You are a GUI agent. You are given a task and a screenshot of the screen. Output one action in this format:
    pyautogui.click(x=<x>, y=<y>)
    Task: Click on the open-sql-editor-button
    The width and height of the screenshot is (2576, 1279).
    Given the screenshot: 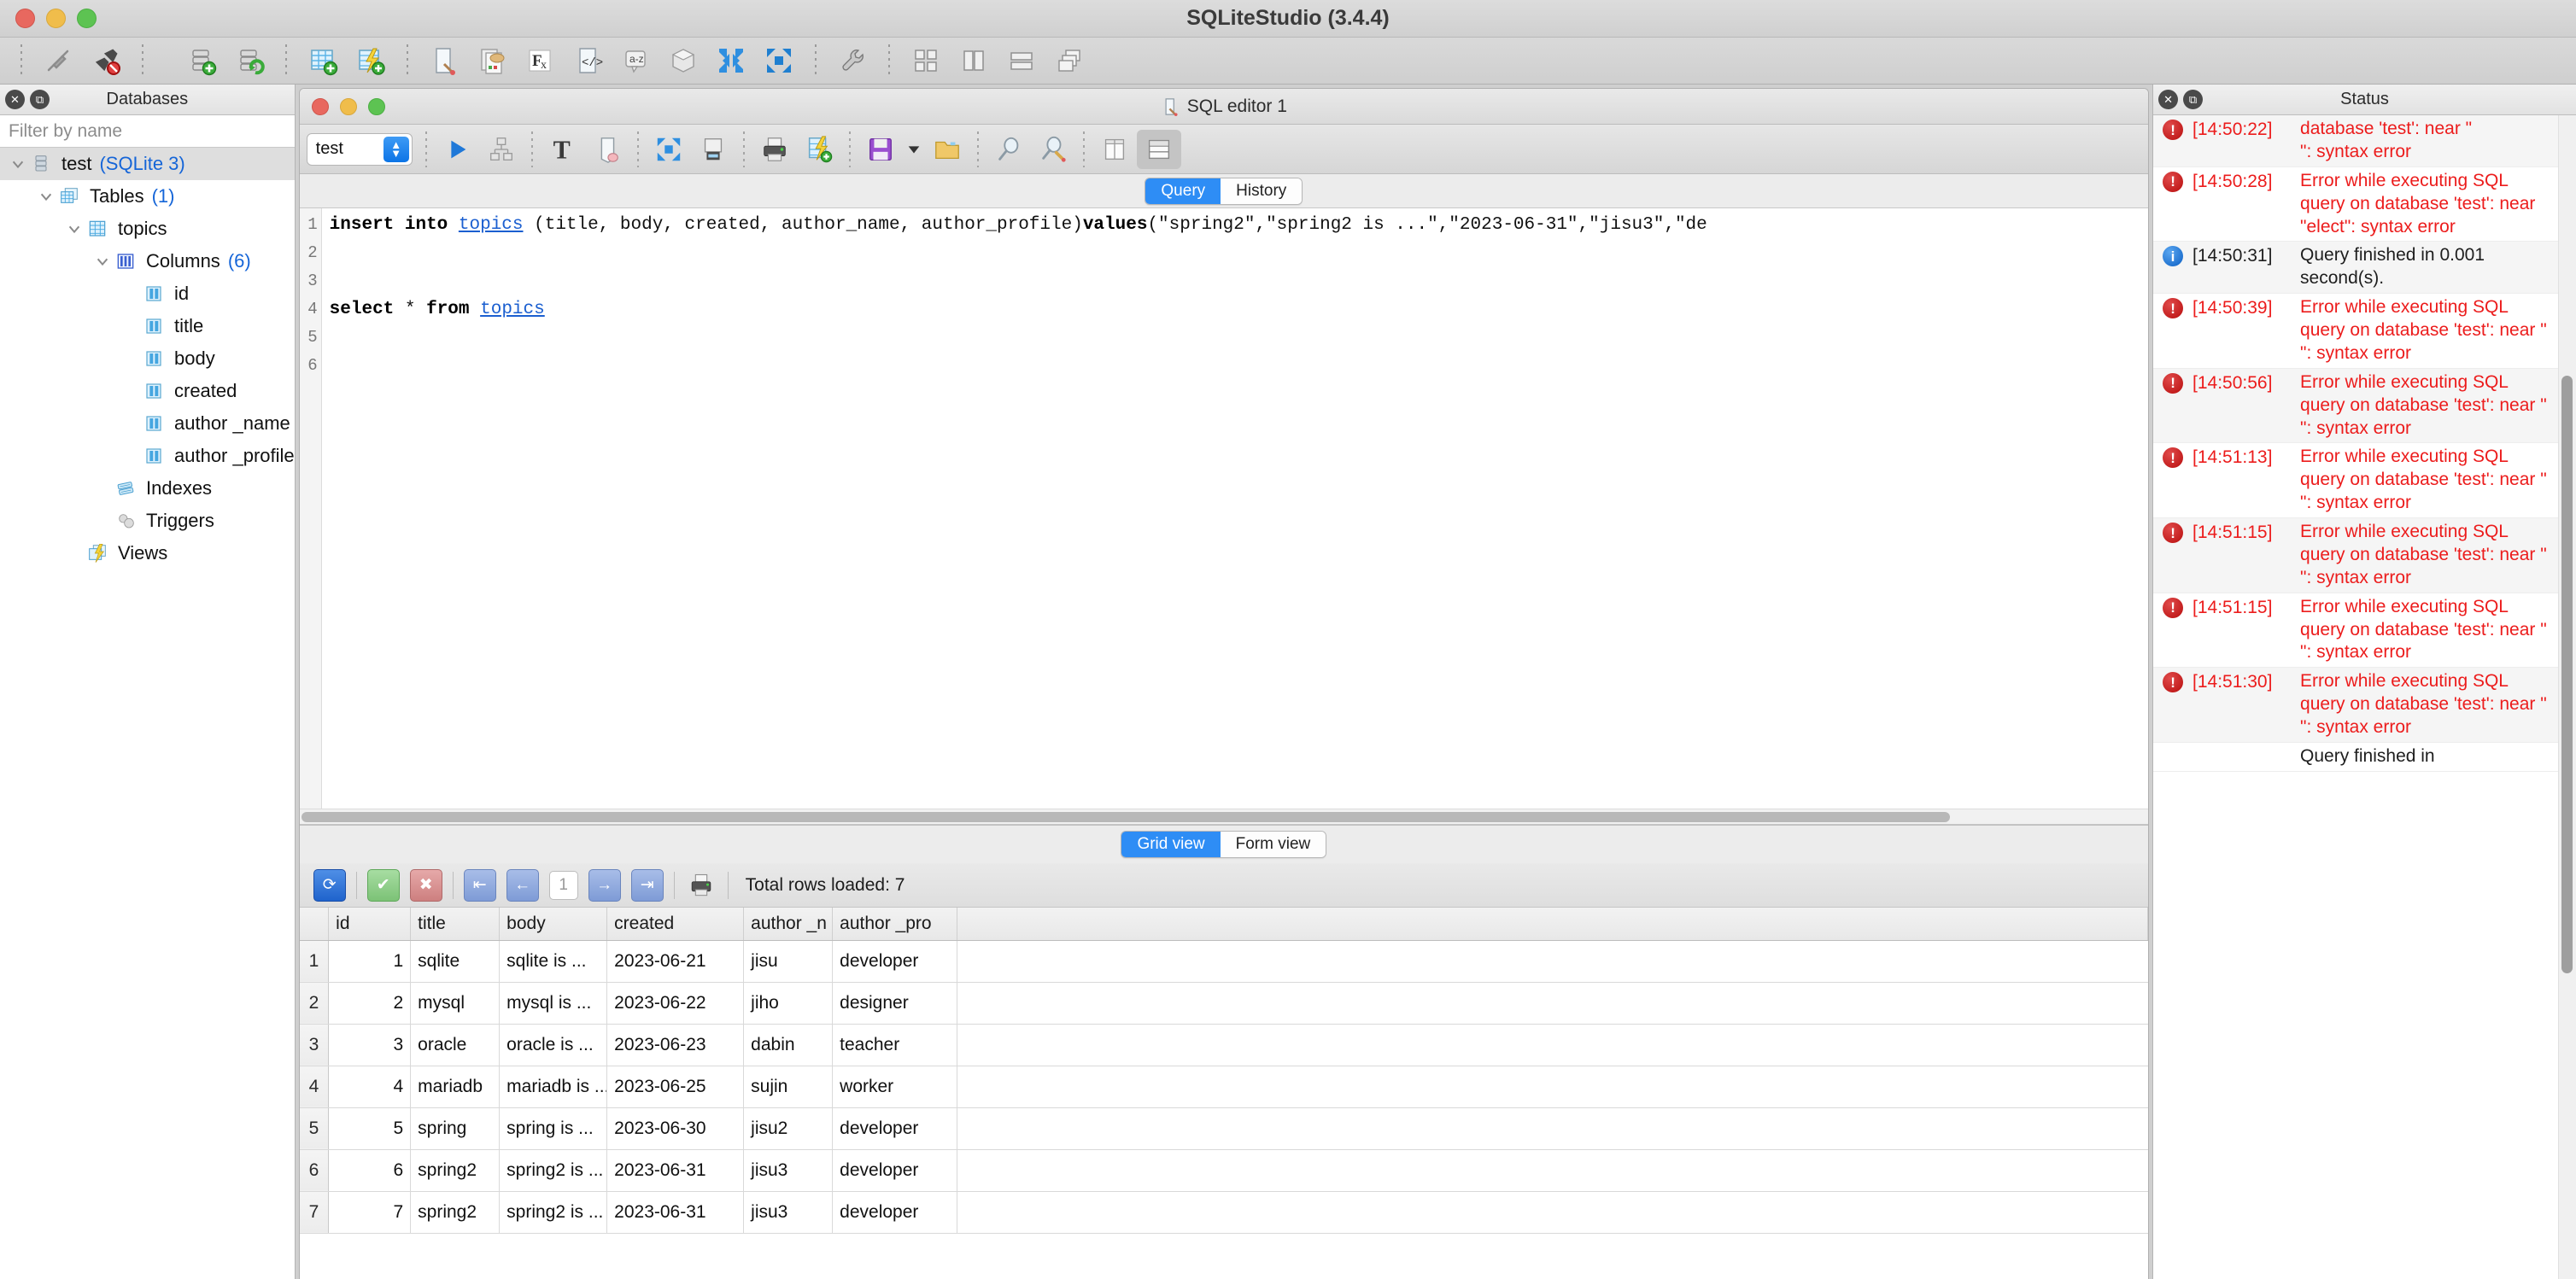 What is the action you would take?
    pyautogui.click(x=444, y=60)
    